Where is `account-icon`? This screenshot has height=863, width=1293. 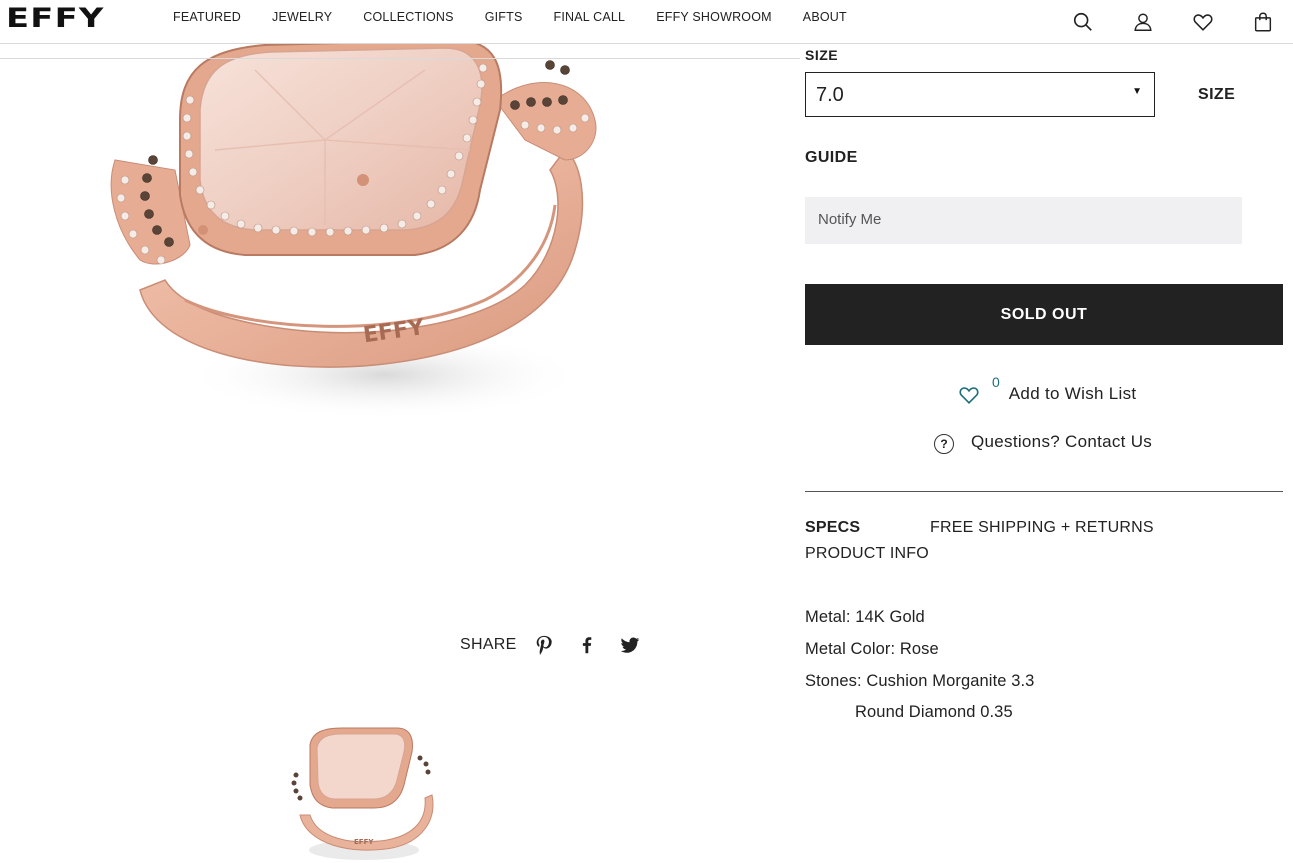 account-icon is located at coordinates (1143, 22).